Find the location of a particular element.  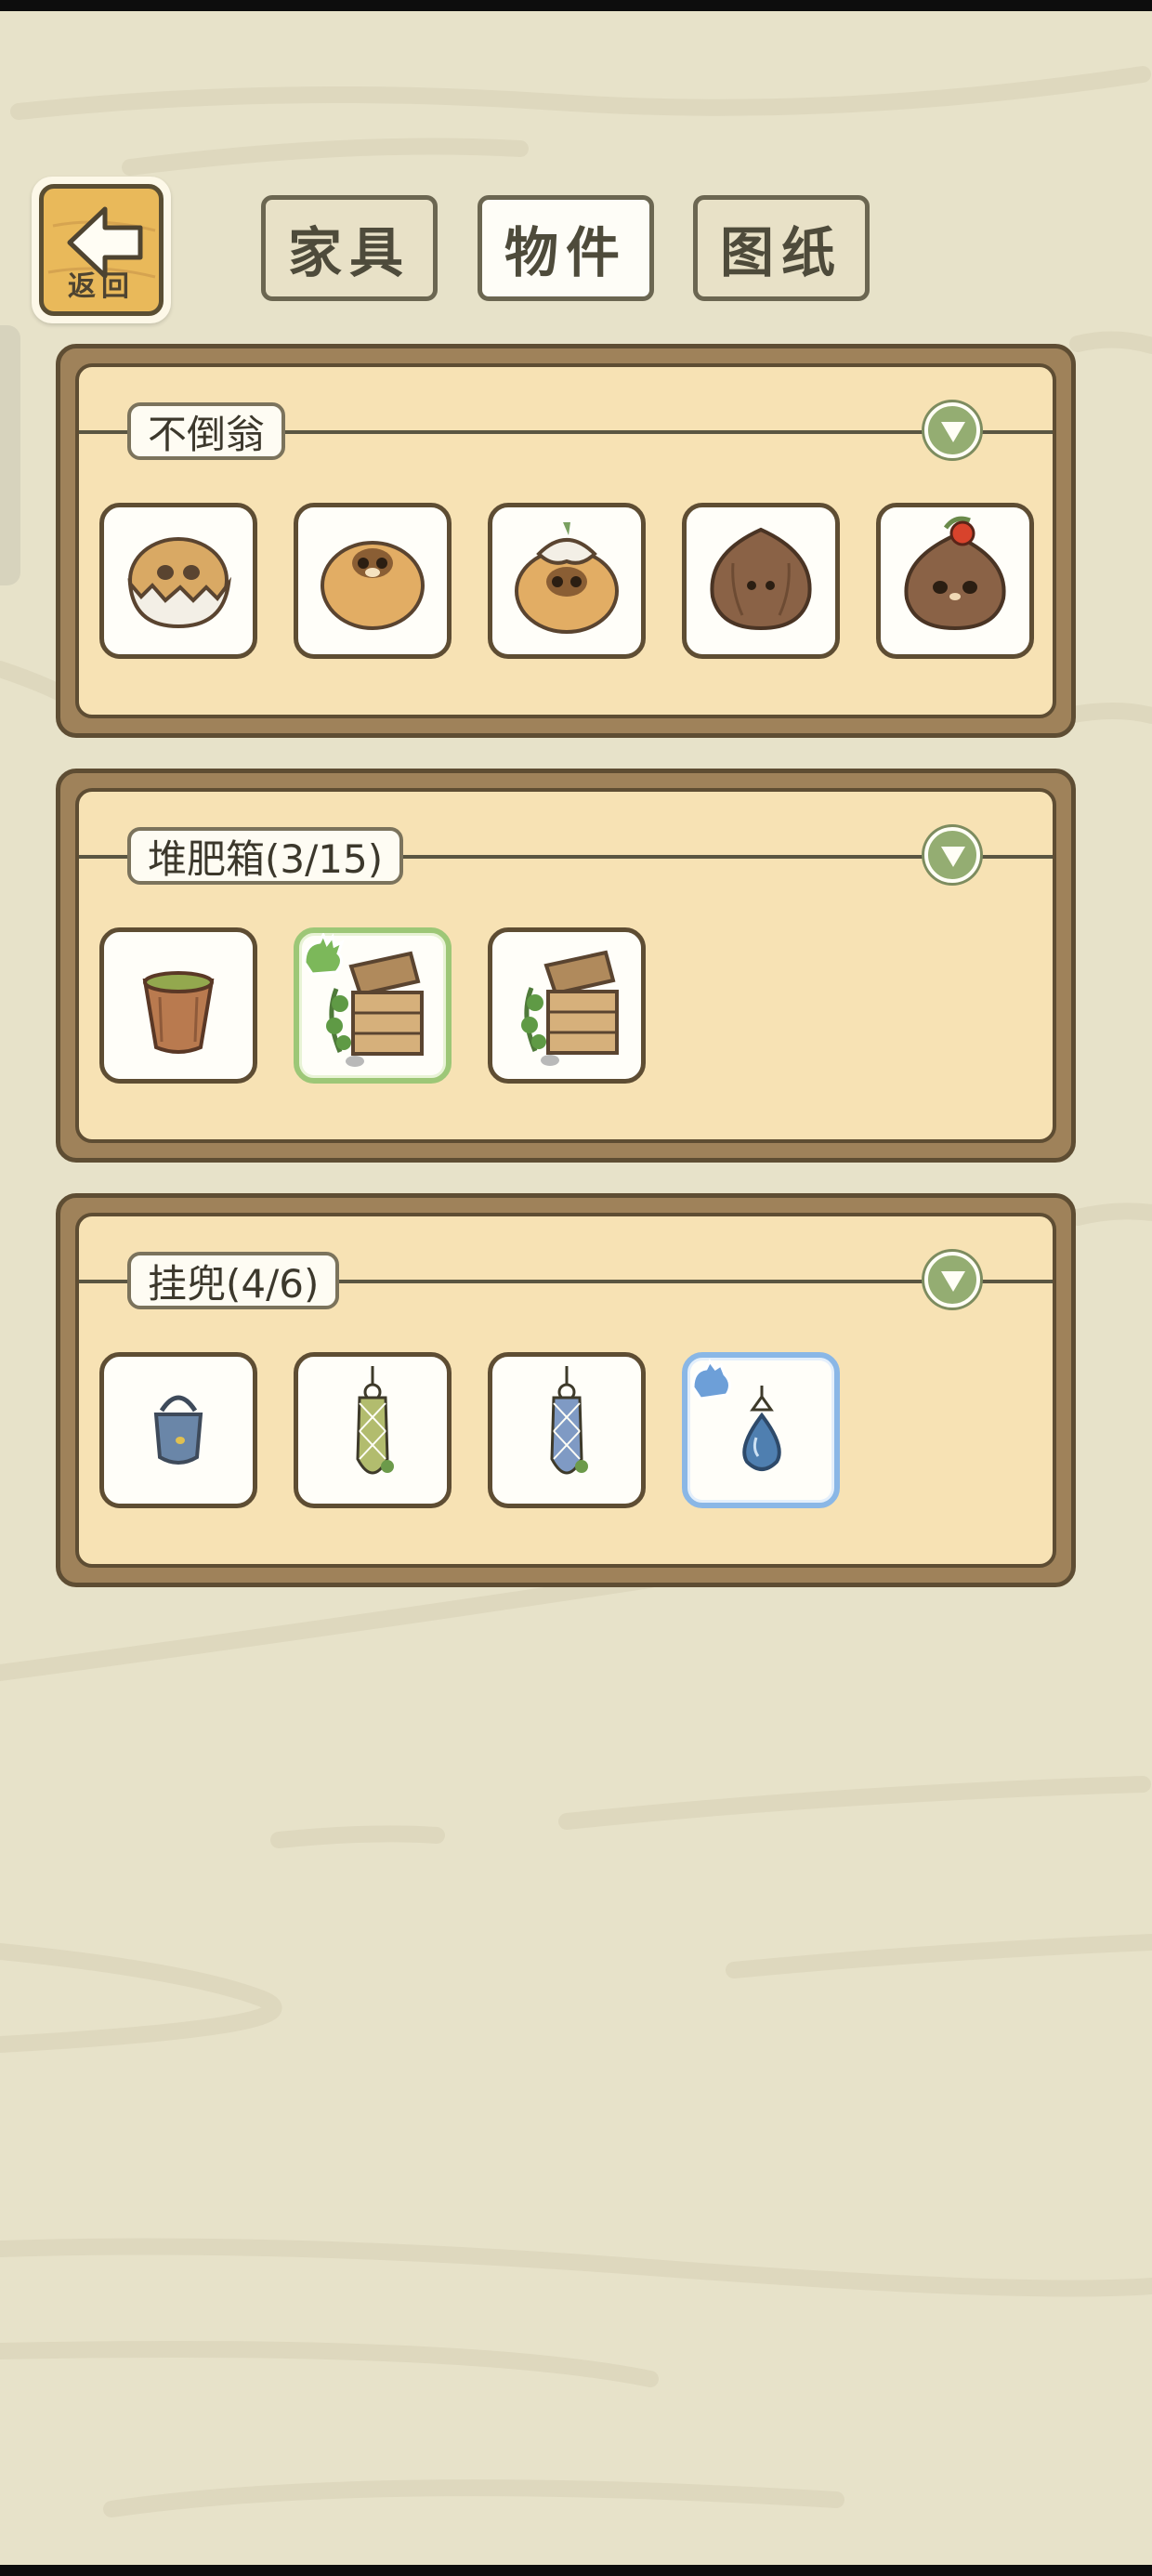

tumbler-chestnut-icon is located at coordinates (761, 579).